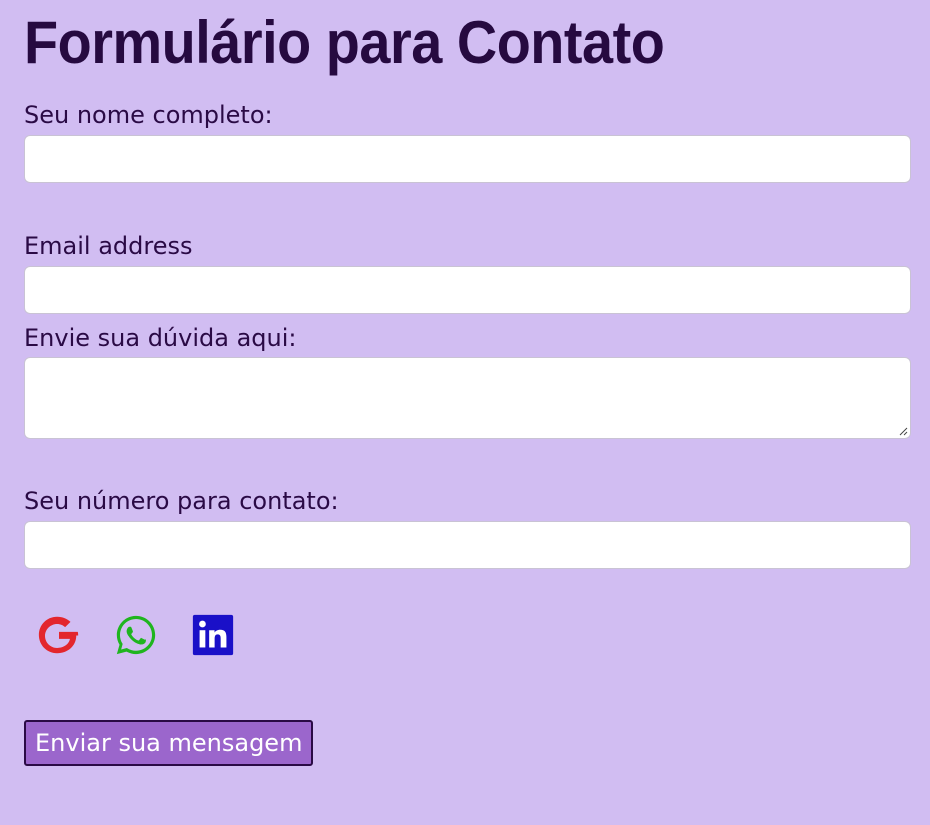  I want to click on phone-label: Seu número para contato:, so click(181, 501).